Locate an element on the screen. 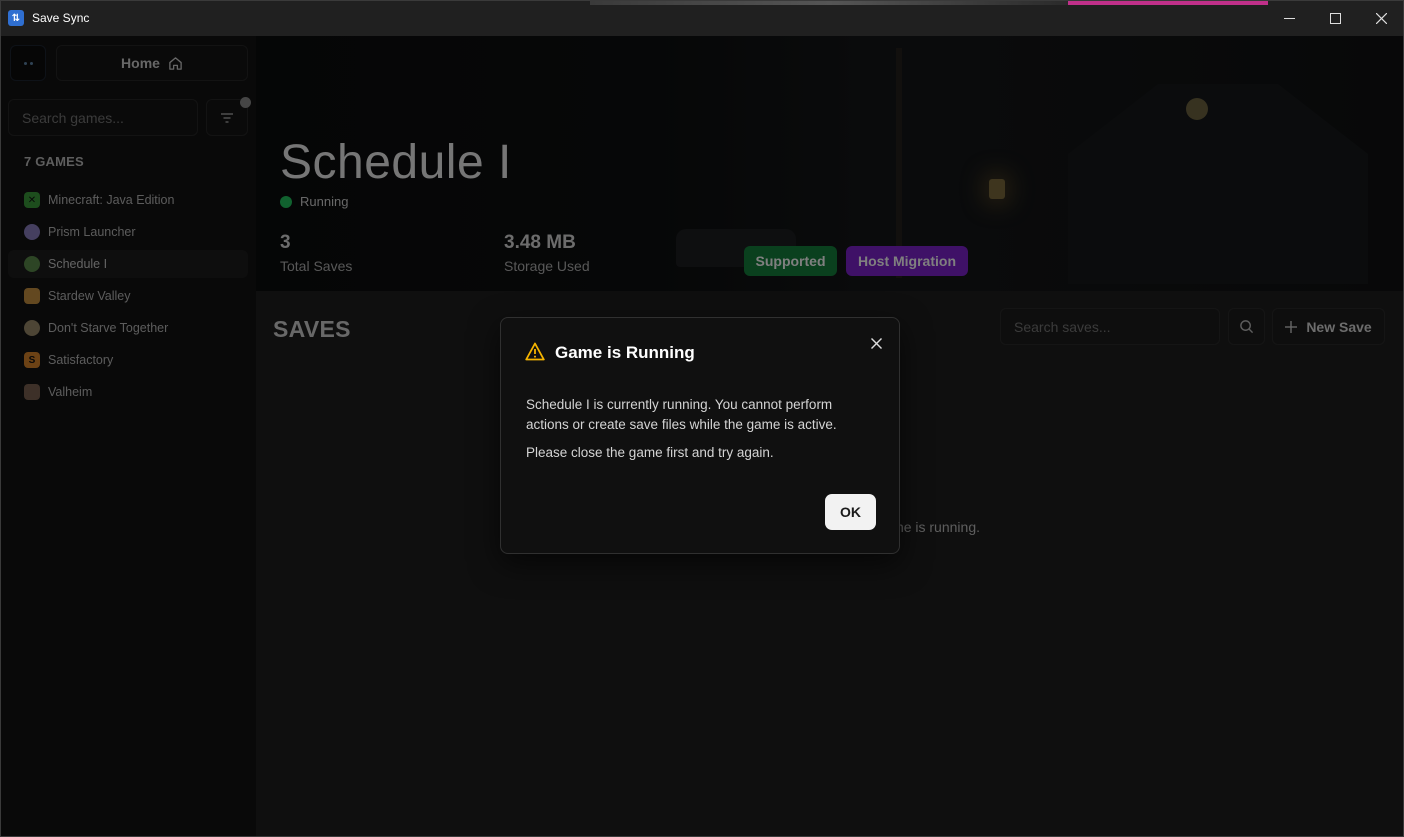 The width and height of the screenshot is (1404, 837). window-title: Save Sync is located at coordinates (61, 18).